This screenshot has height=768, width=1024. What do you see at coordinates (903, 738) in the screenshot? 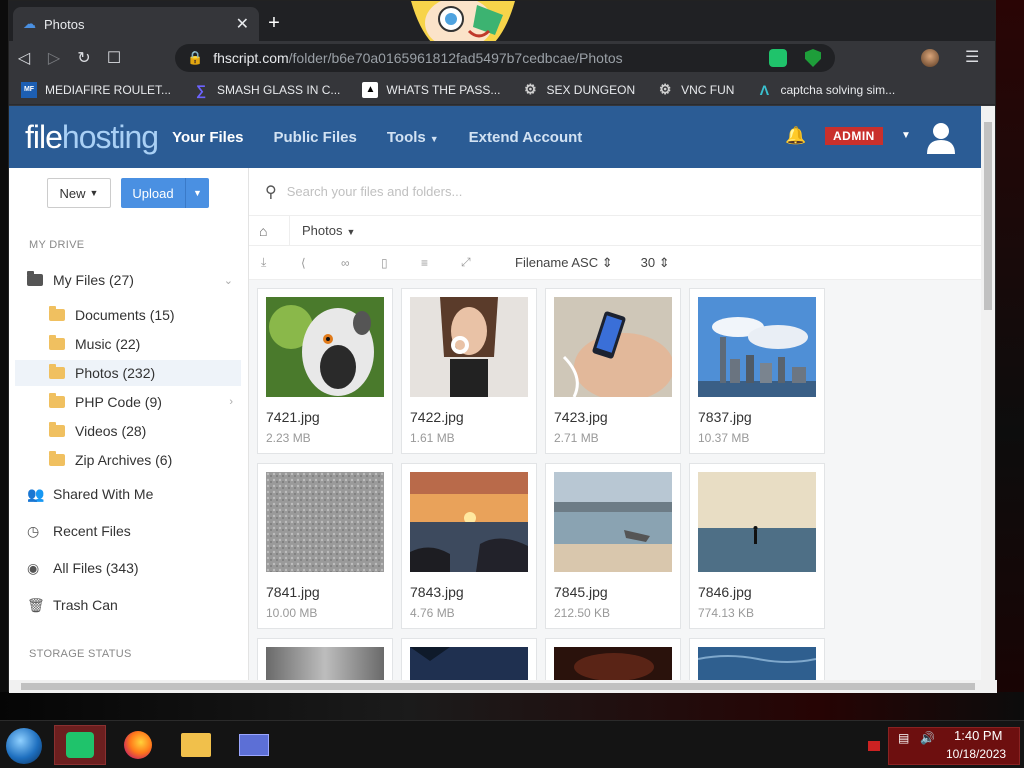
I see `network-icon: ▤` at bounding box center [903, 738].